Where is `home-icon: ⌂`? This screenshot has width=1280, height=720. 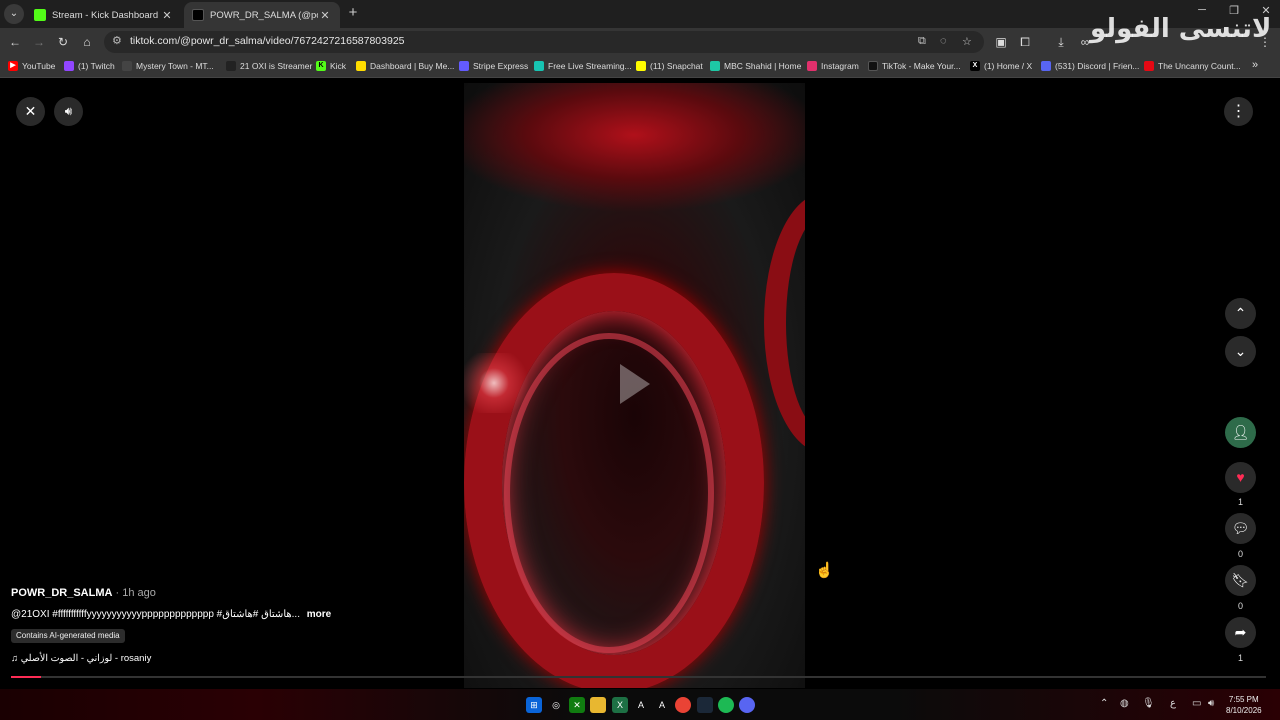 home-icon: ⌂ is located at coordinates (87, 42).